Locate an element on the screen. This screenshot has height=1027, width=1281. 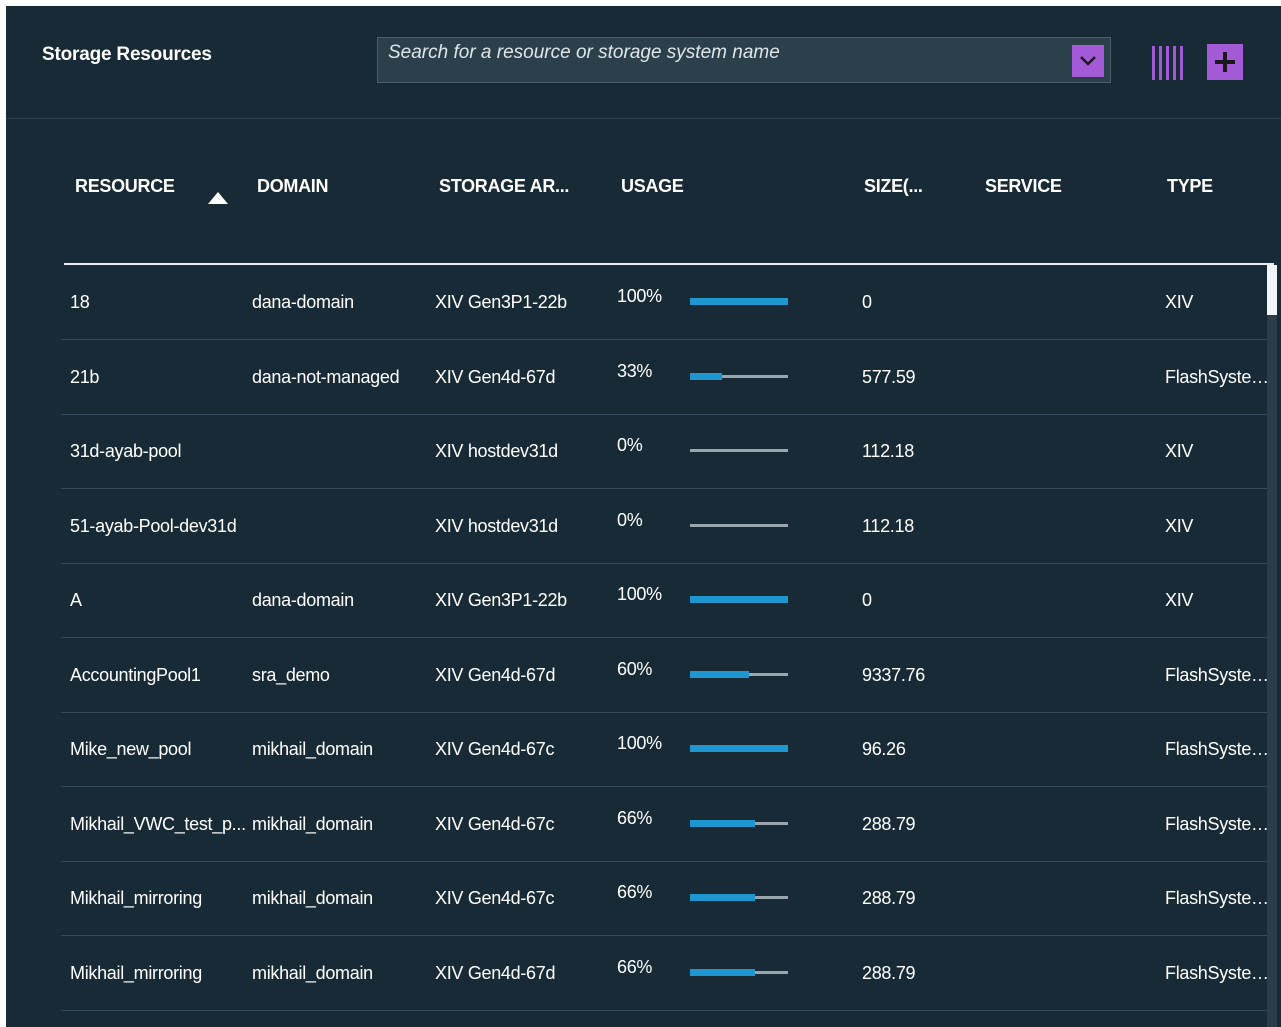
cell-size: 9337.76 is located at coordinates (893, 674).